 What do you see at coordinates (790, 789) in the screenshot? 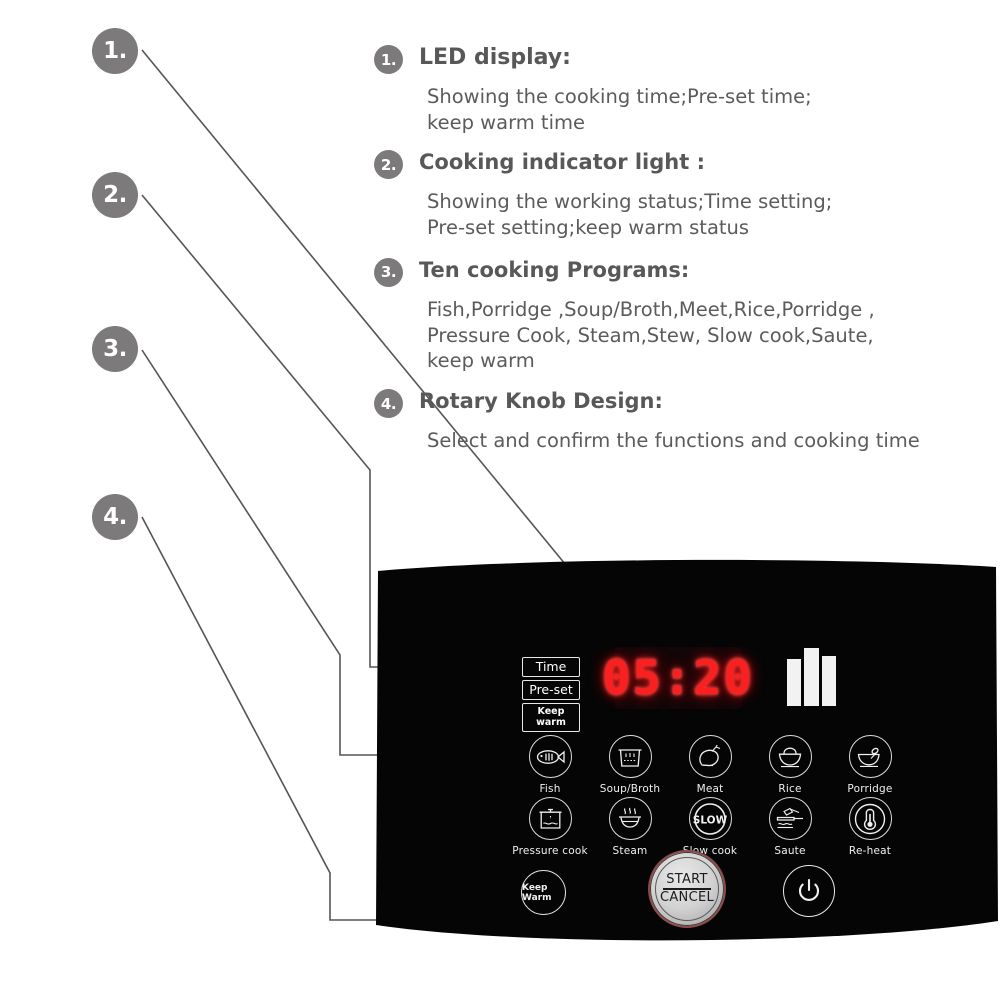
I see `program-label-rice: Rice` at bounding box center [790, 789].